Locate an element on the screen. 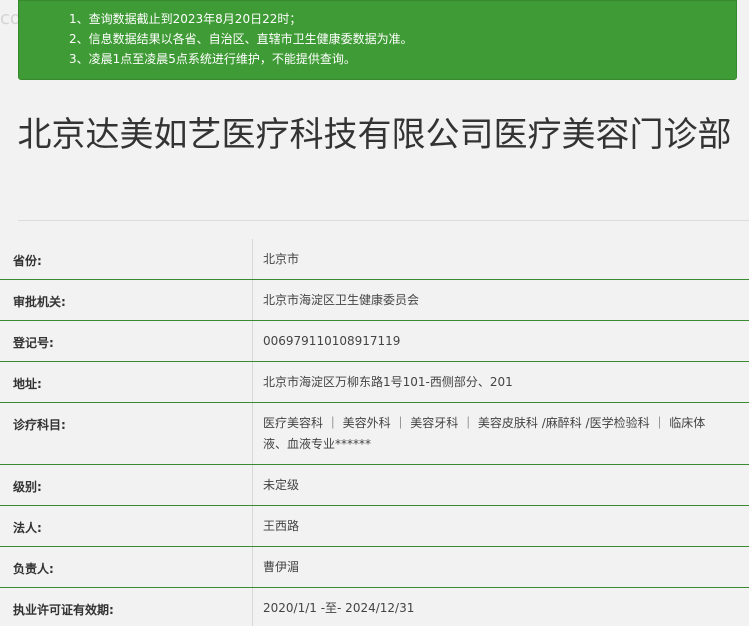  row-registration-no: 登记号: 006979110108917119 is located at coordinates (374, 341).